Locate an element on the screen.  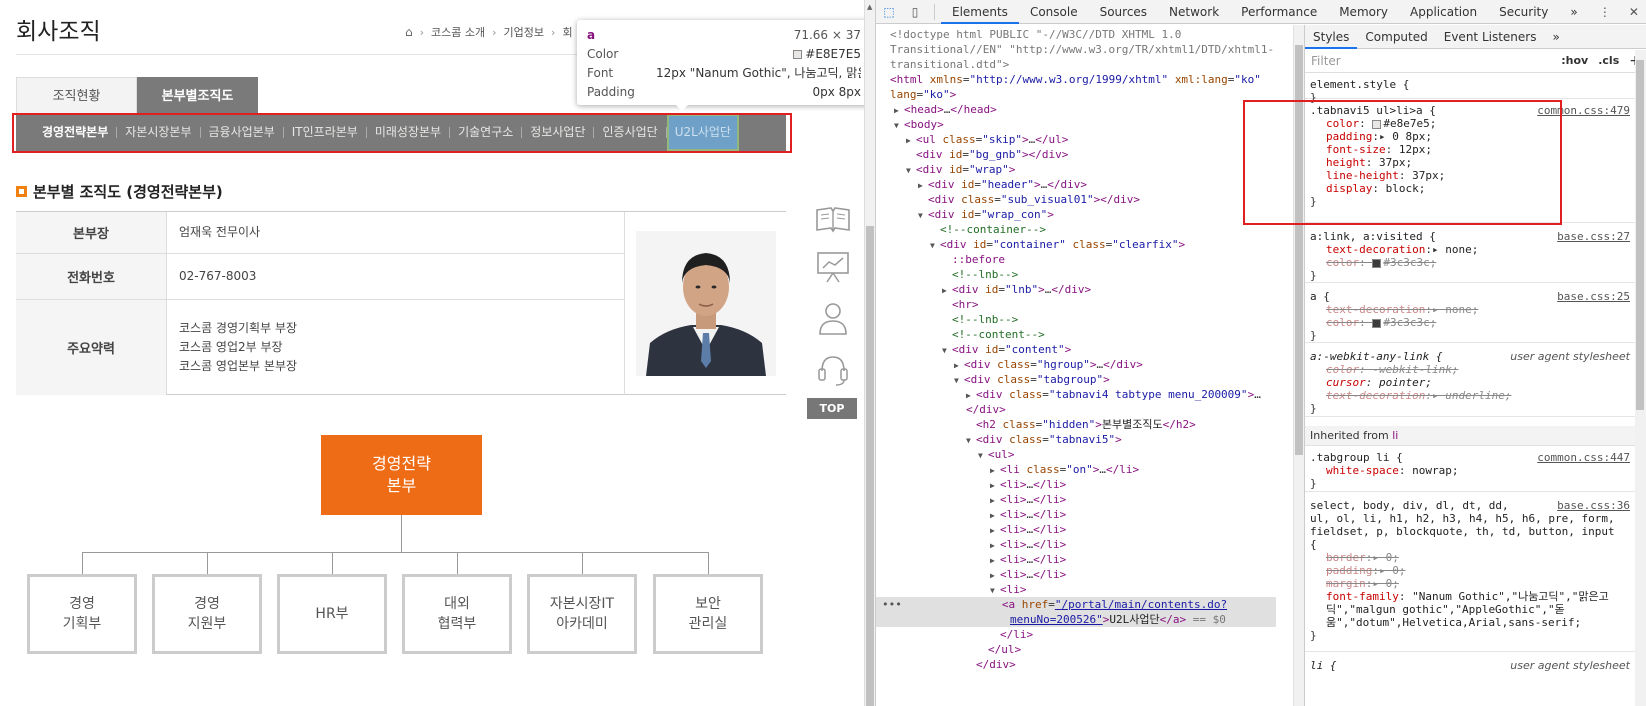
org-dept-box: 경영 기획부 is located at coordinates (82, 614).